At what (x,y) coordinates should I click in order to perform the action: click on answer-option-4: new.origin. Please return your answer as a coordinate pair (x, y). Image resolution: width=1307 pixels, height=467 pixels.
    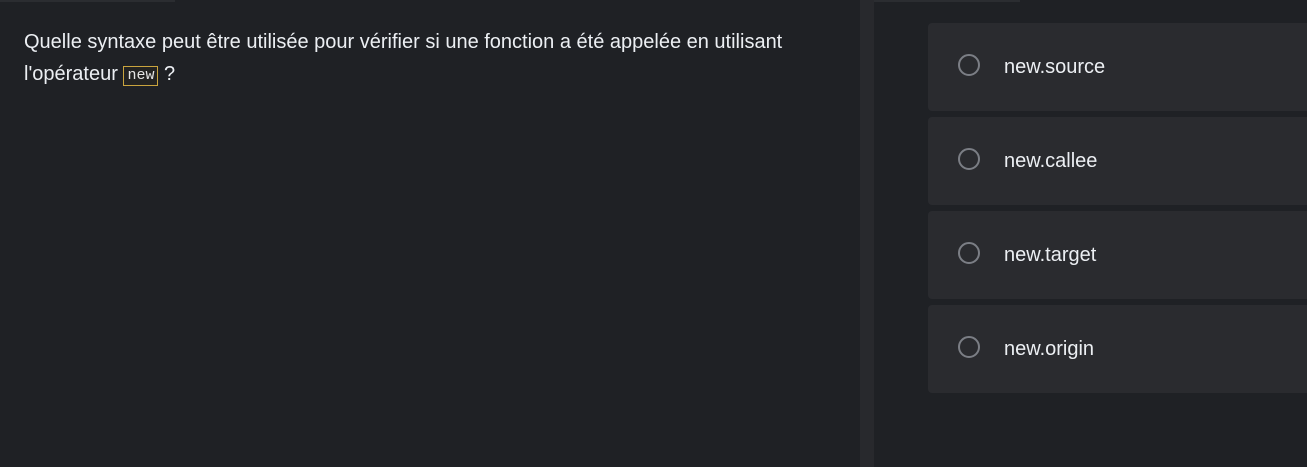
    Looking at the image, I should click on (1117, 349).